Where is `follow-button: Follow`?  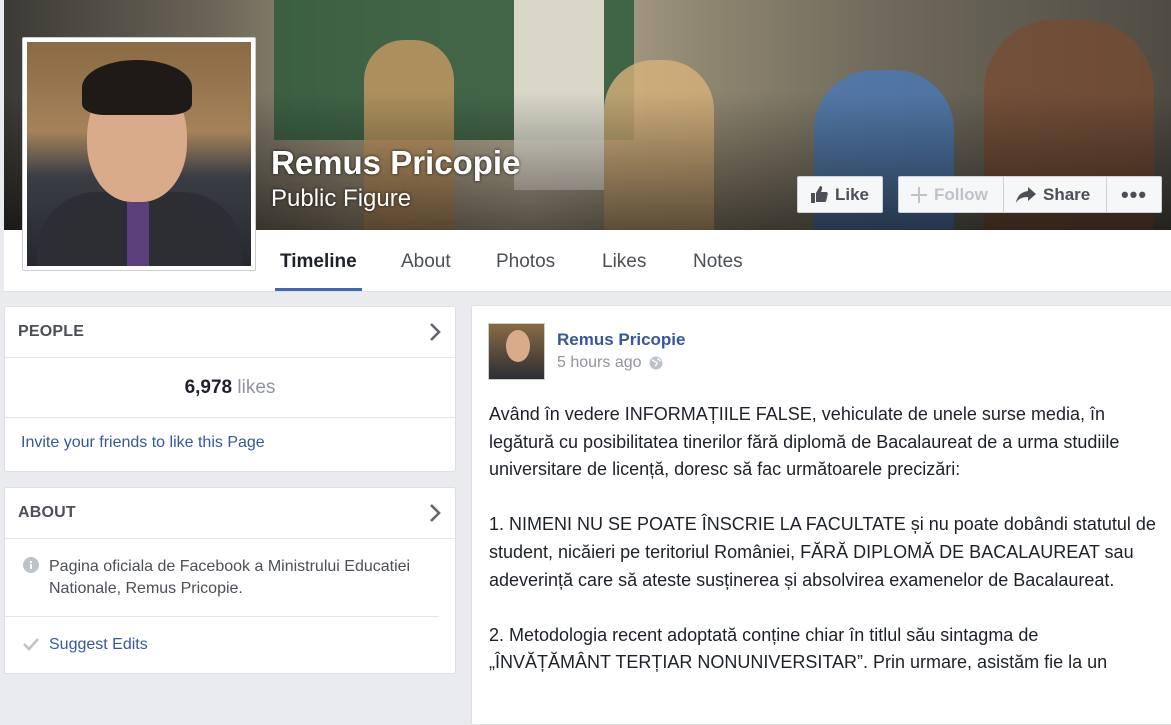 follow-button: Follow is located at coordinates (950, 194).